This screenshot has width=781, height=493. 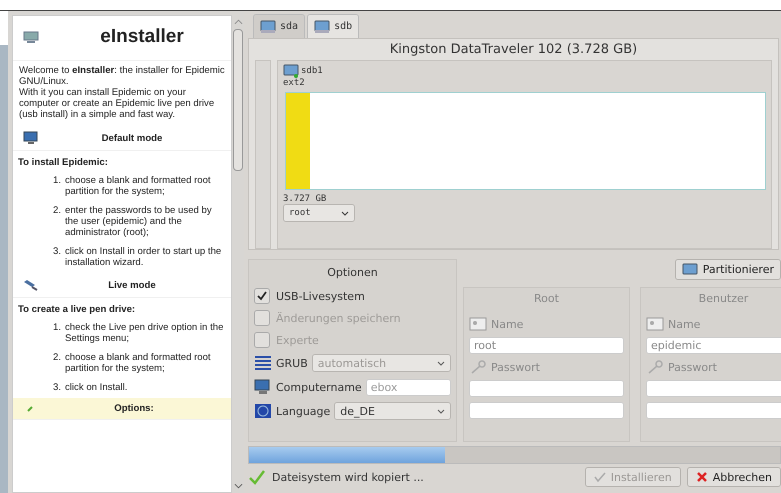 I want to click on group-title: Root, so click(x=546, y=299).